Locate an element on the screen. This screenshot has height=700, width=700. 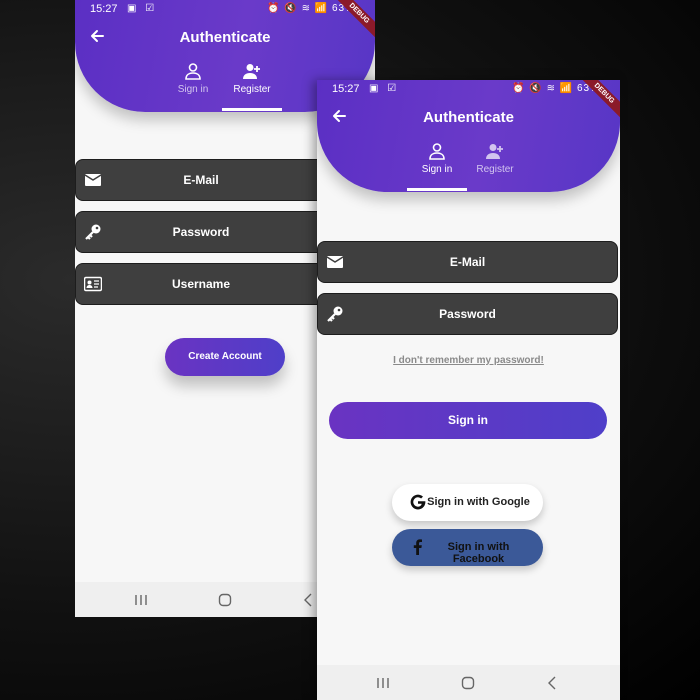
facebook-label: Sign in with Facebook is located at coordinates (478, 553).